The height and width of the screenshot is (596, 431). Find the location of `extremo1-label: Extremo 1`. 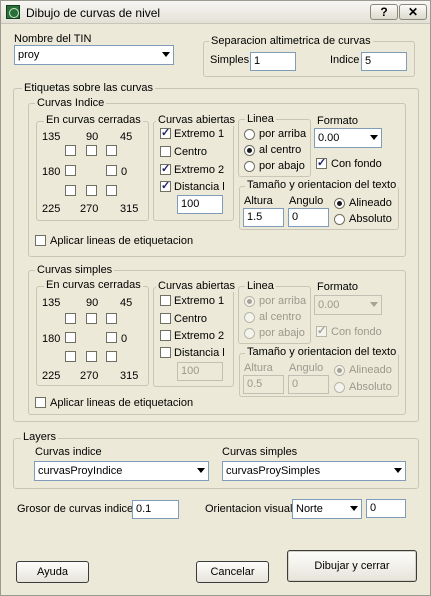

extremo1-label: Extremo 1 is located at coordinates (199, 134).